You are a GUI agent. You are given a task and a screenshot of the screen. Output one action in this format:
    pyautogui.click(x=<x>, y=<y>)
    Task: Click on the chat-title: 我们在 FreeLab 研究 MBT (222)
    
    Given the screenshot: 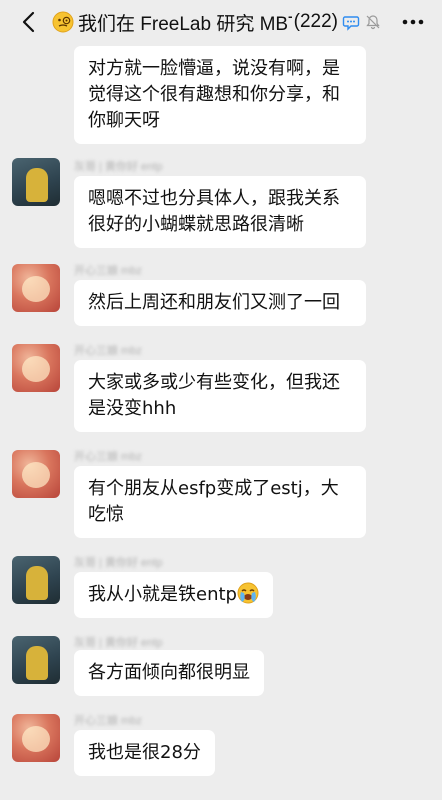 What is the action you would take?
    pyautogui.click(x=217, y=22)
    